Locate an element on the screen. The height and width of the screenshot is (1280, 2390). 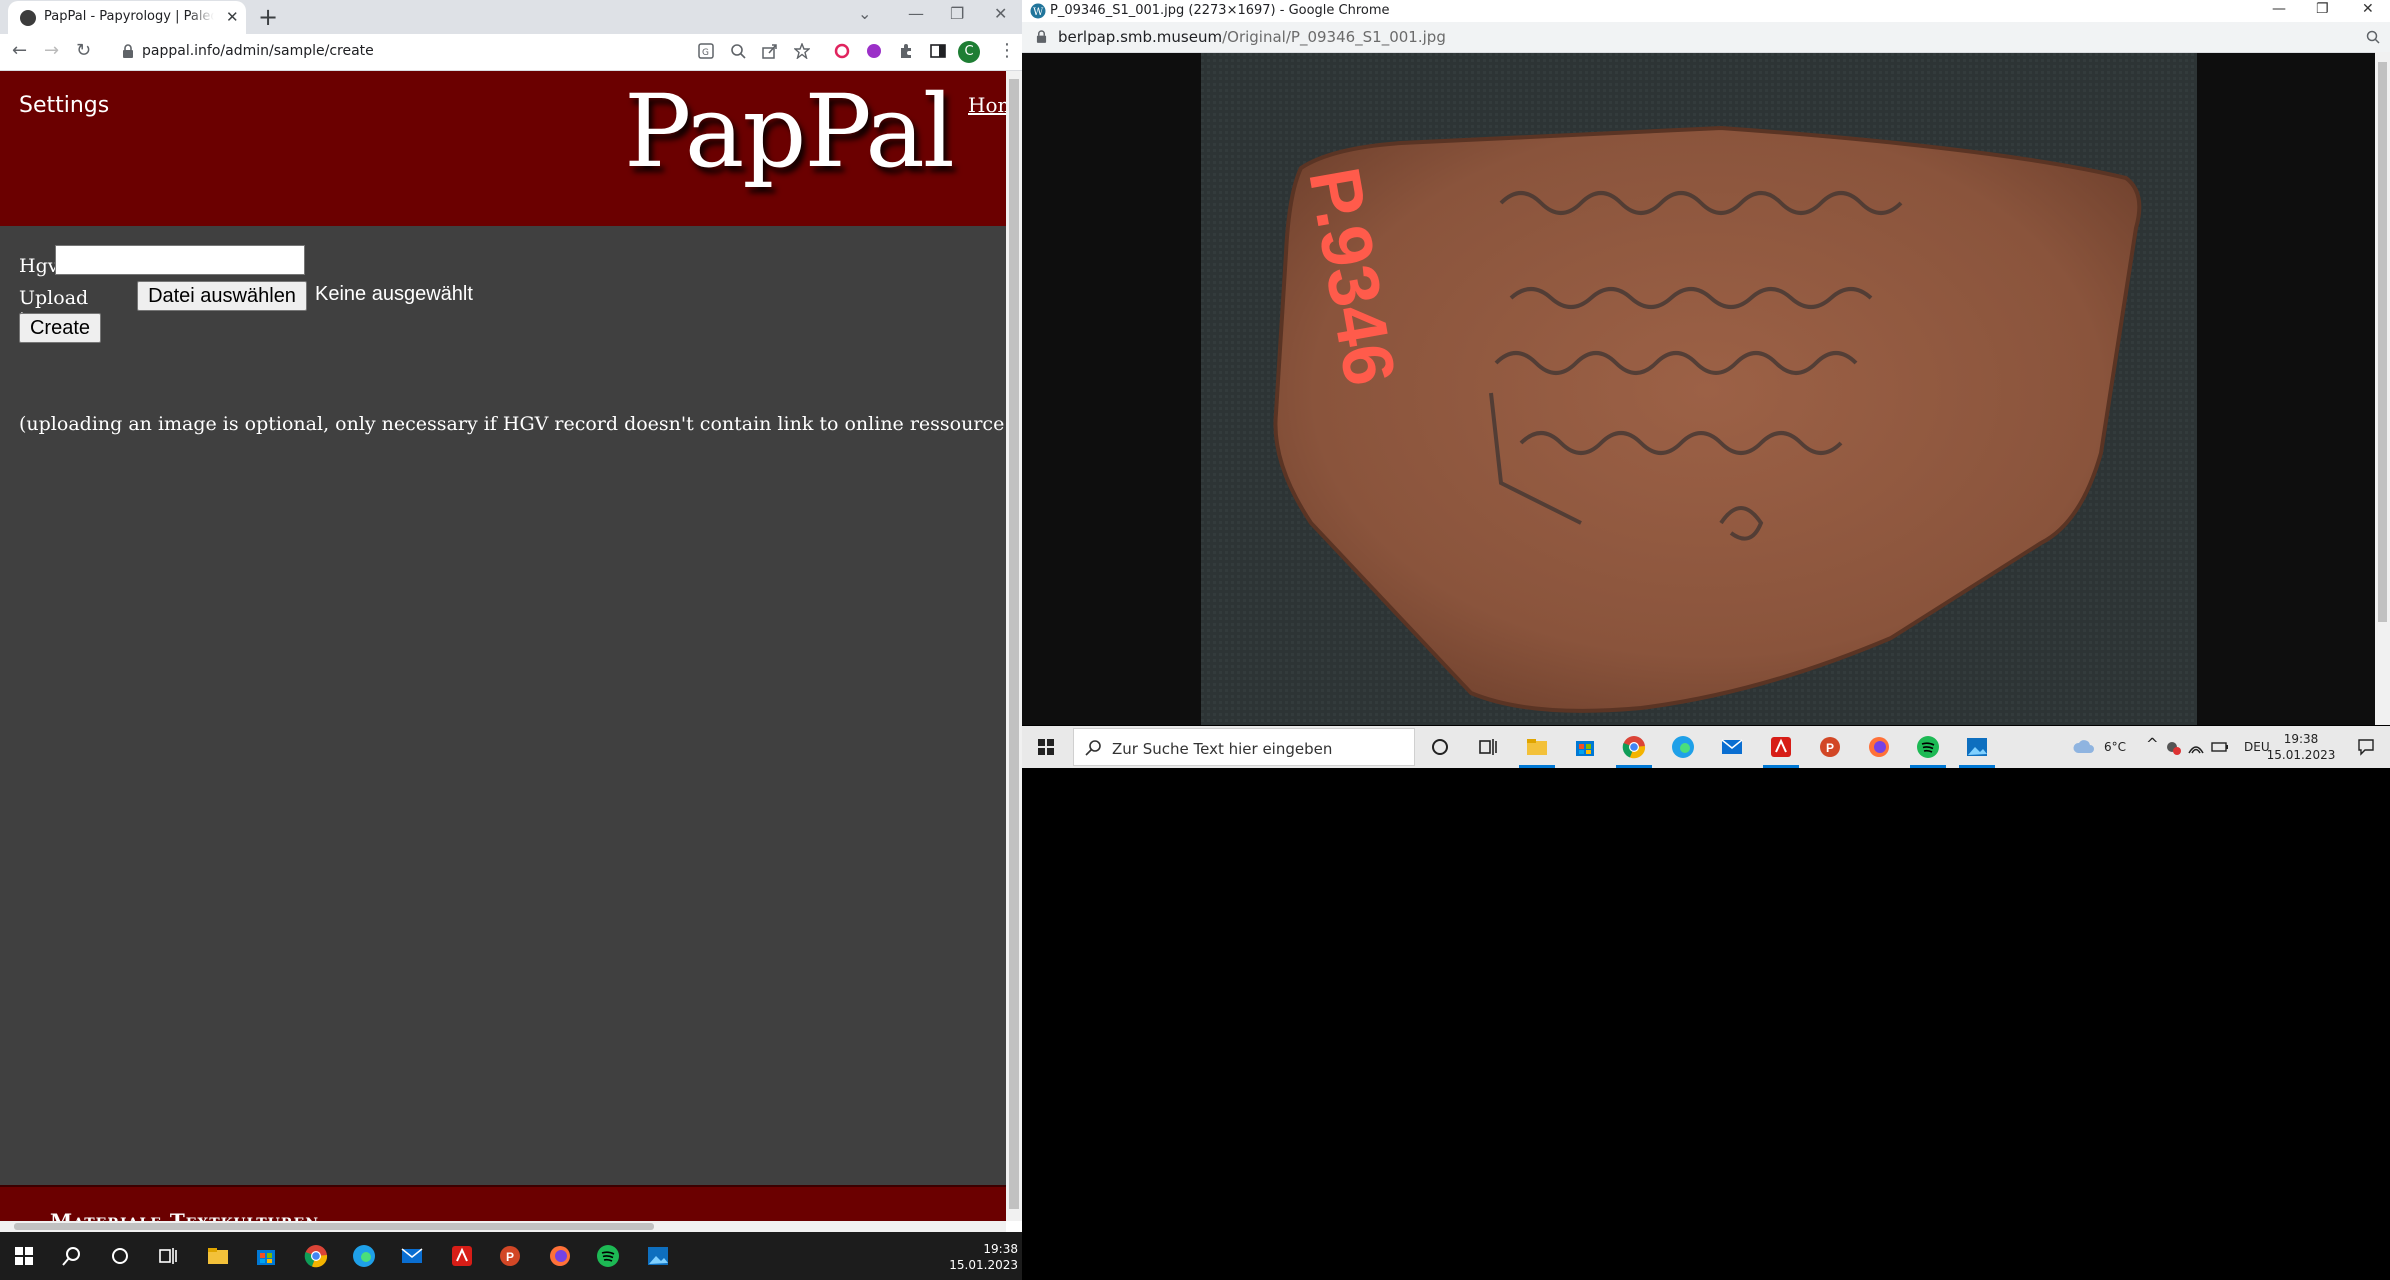
horizontal-scrollbar is located at coordinates (503, 1226).